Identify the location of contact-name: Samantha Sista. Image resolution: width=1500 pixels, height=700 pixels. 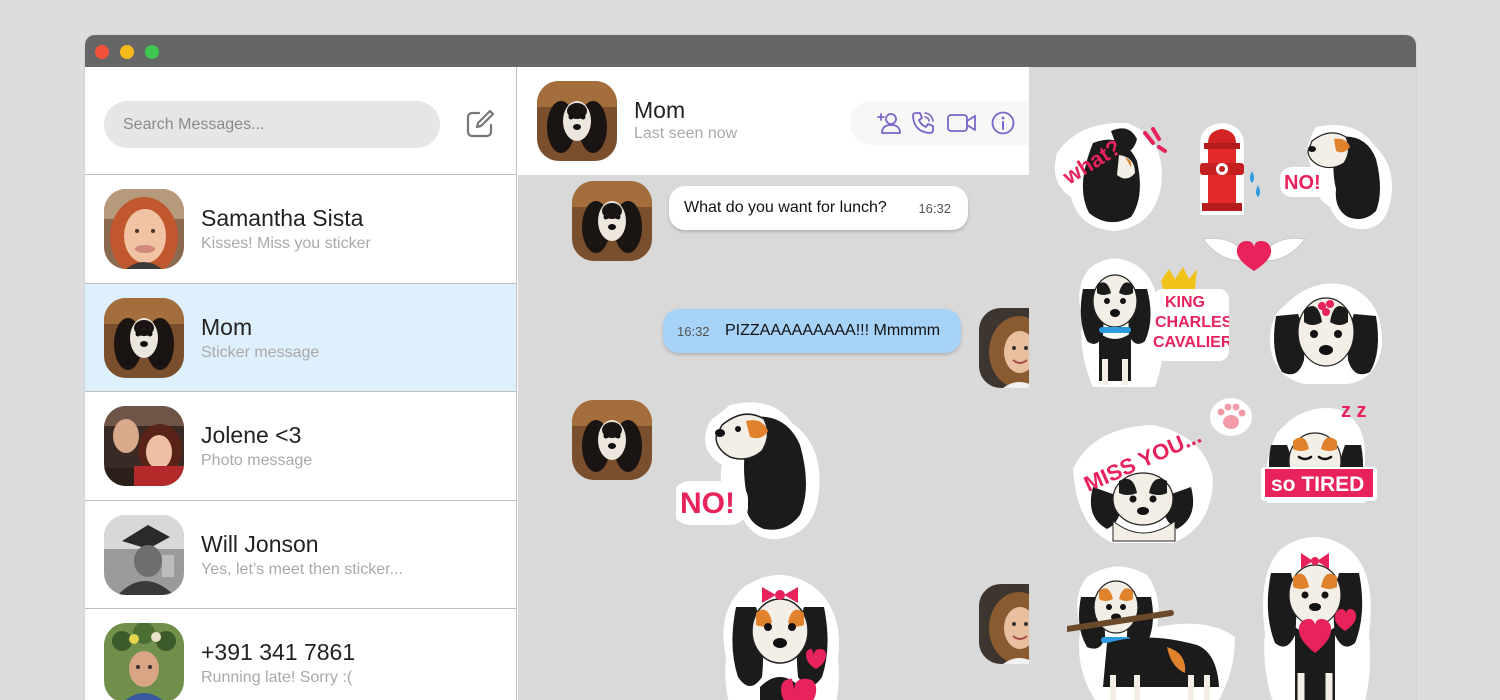
(282, 218).